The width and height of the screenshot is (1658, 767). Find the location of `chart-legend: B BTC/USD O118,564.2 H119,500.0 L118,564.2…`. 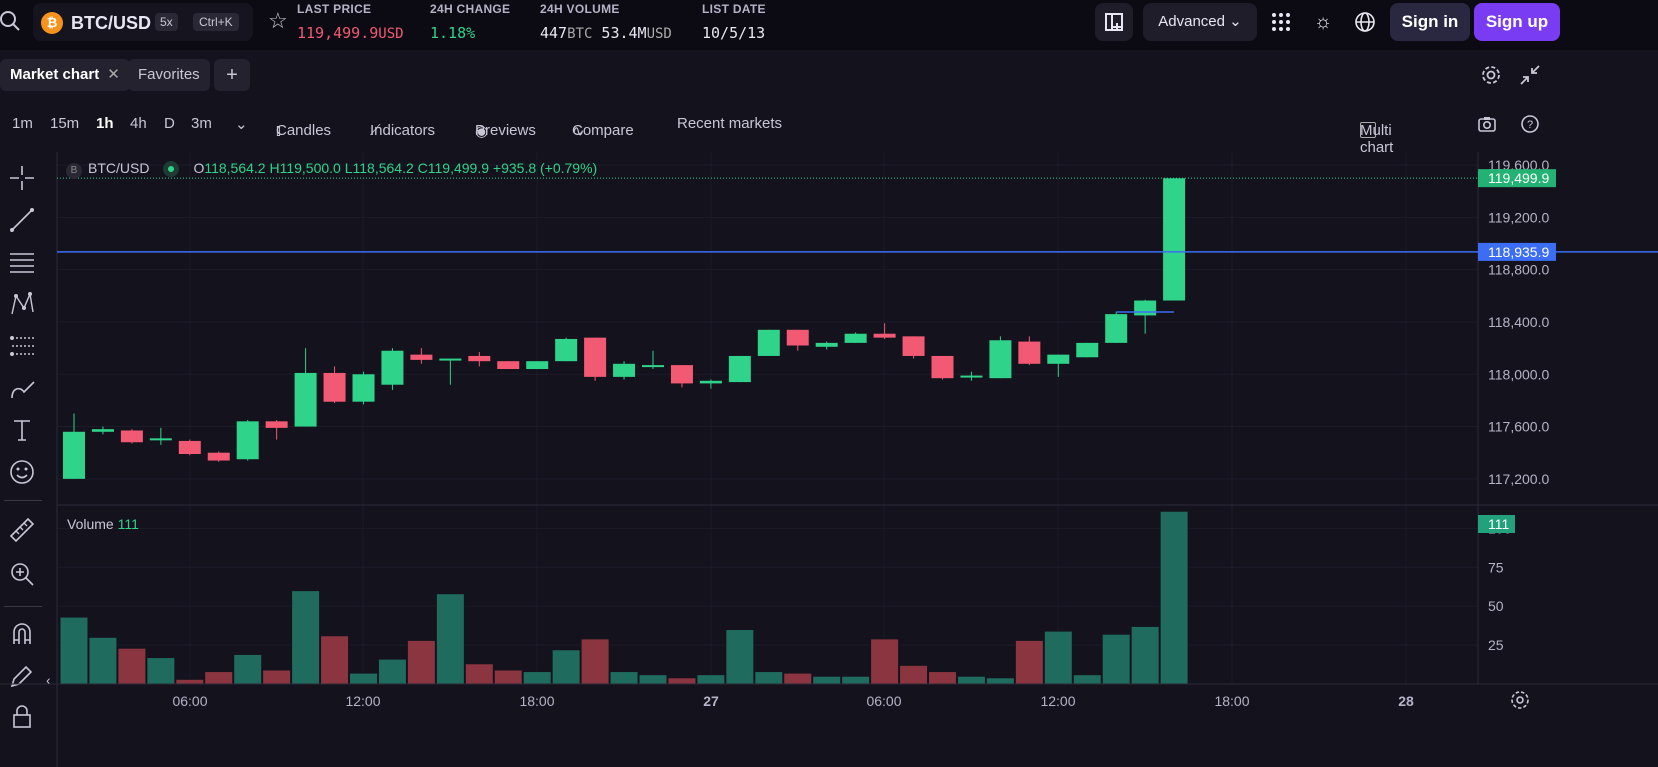

chart-legend: B BTC/USD O118,564.2 H119,500.0 L118,564.2… is located at coordinates (331, 169).